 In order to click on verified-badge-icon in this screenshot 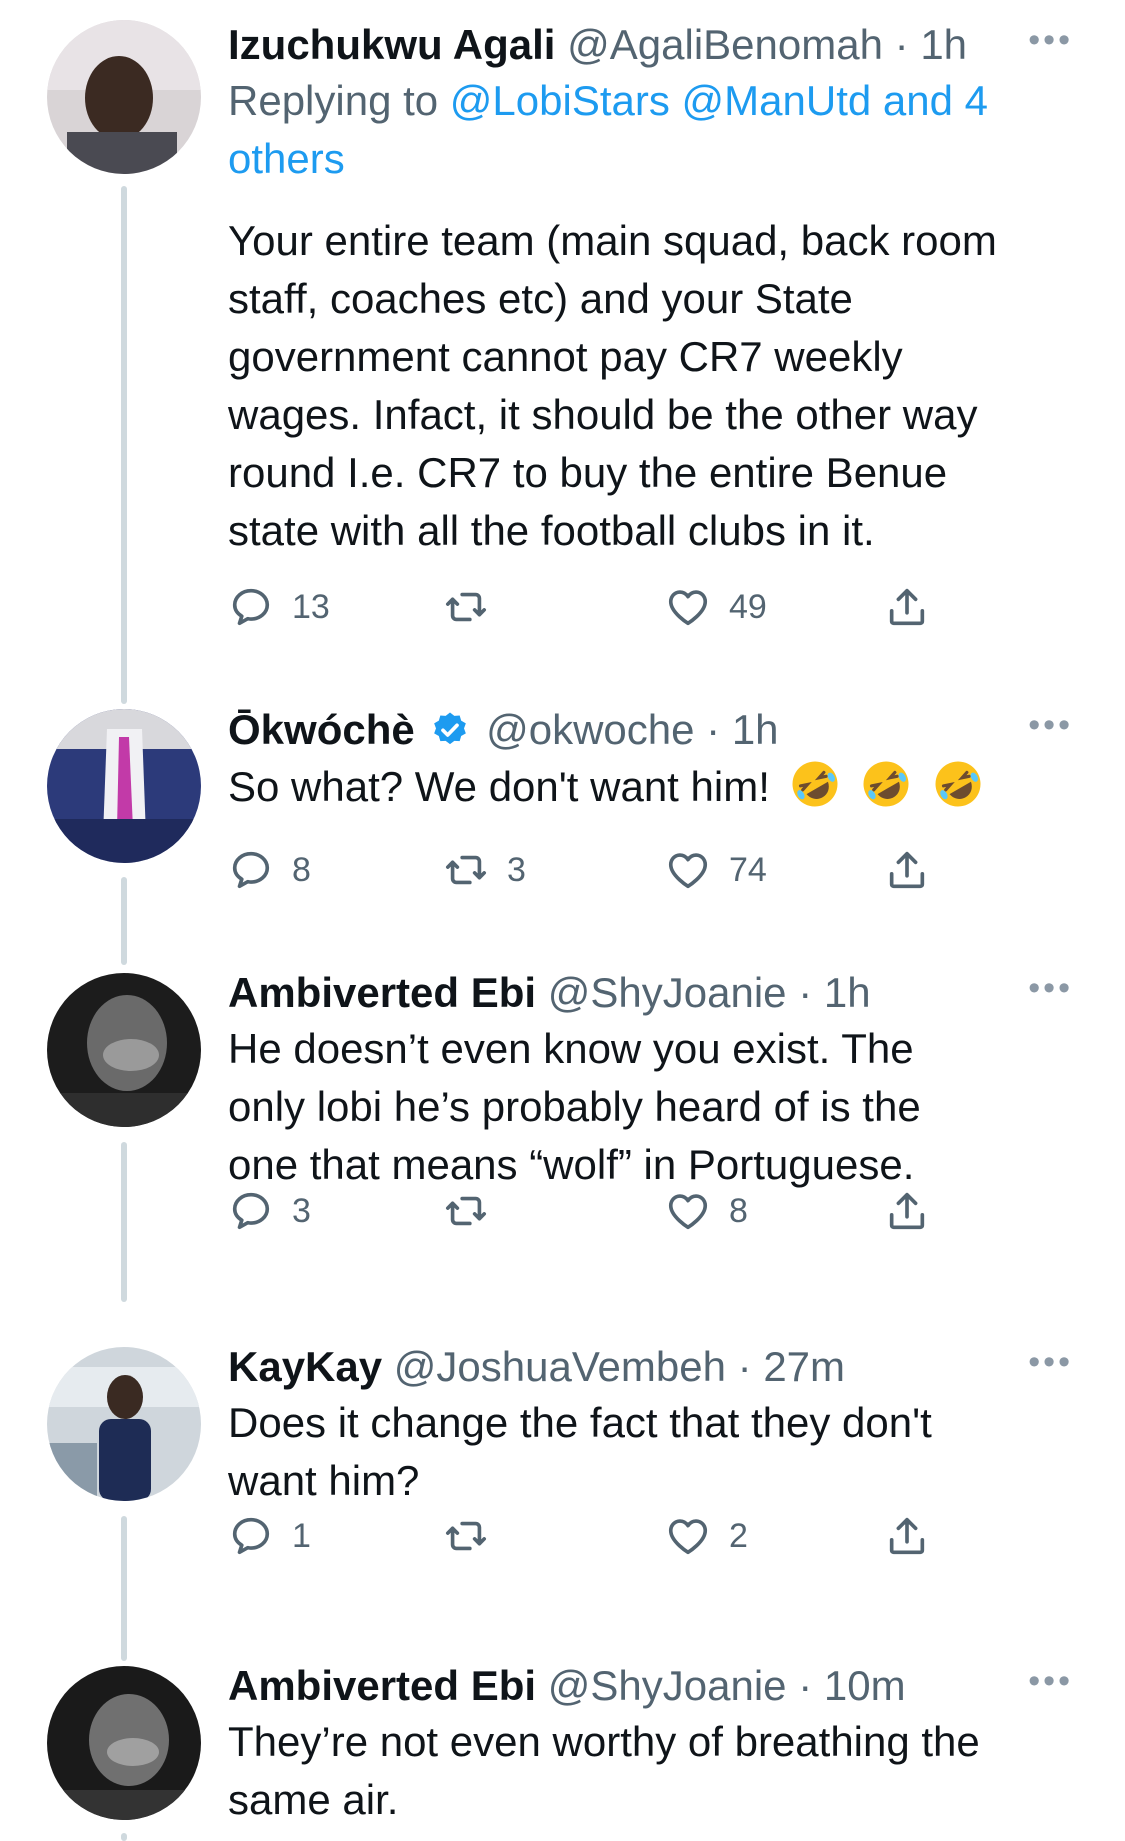, I will do `click(450, 728)`.